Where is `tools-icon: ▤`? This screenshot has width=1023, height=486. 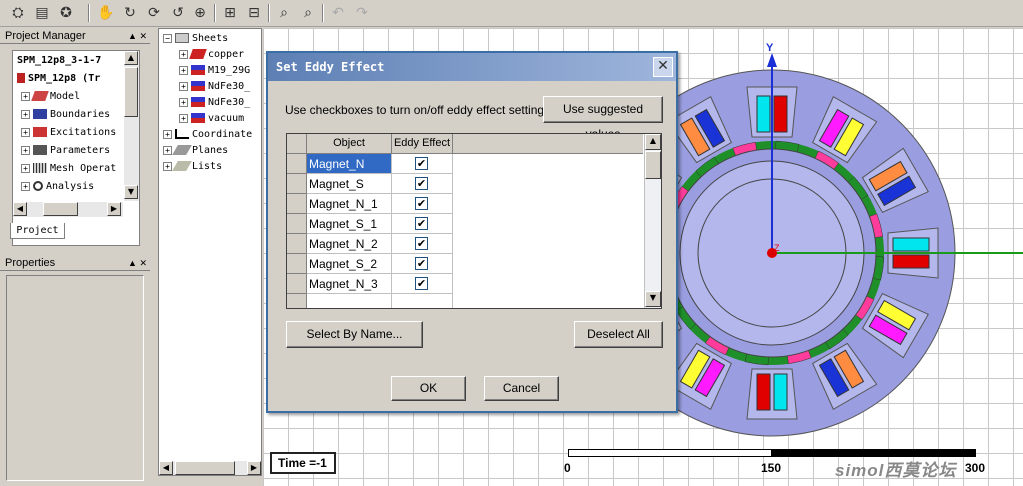 tools-icon: ▤ is located at coordinates (42, 13).